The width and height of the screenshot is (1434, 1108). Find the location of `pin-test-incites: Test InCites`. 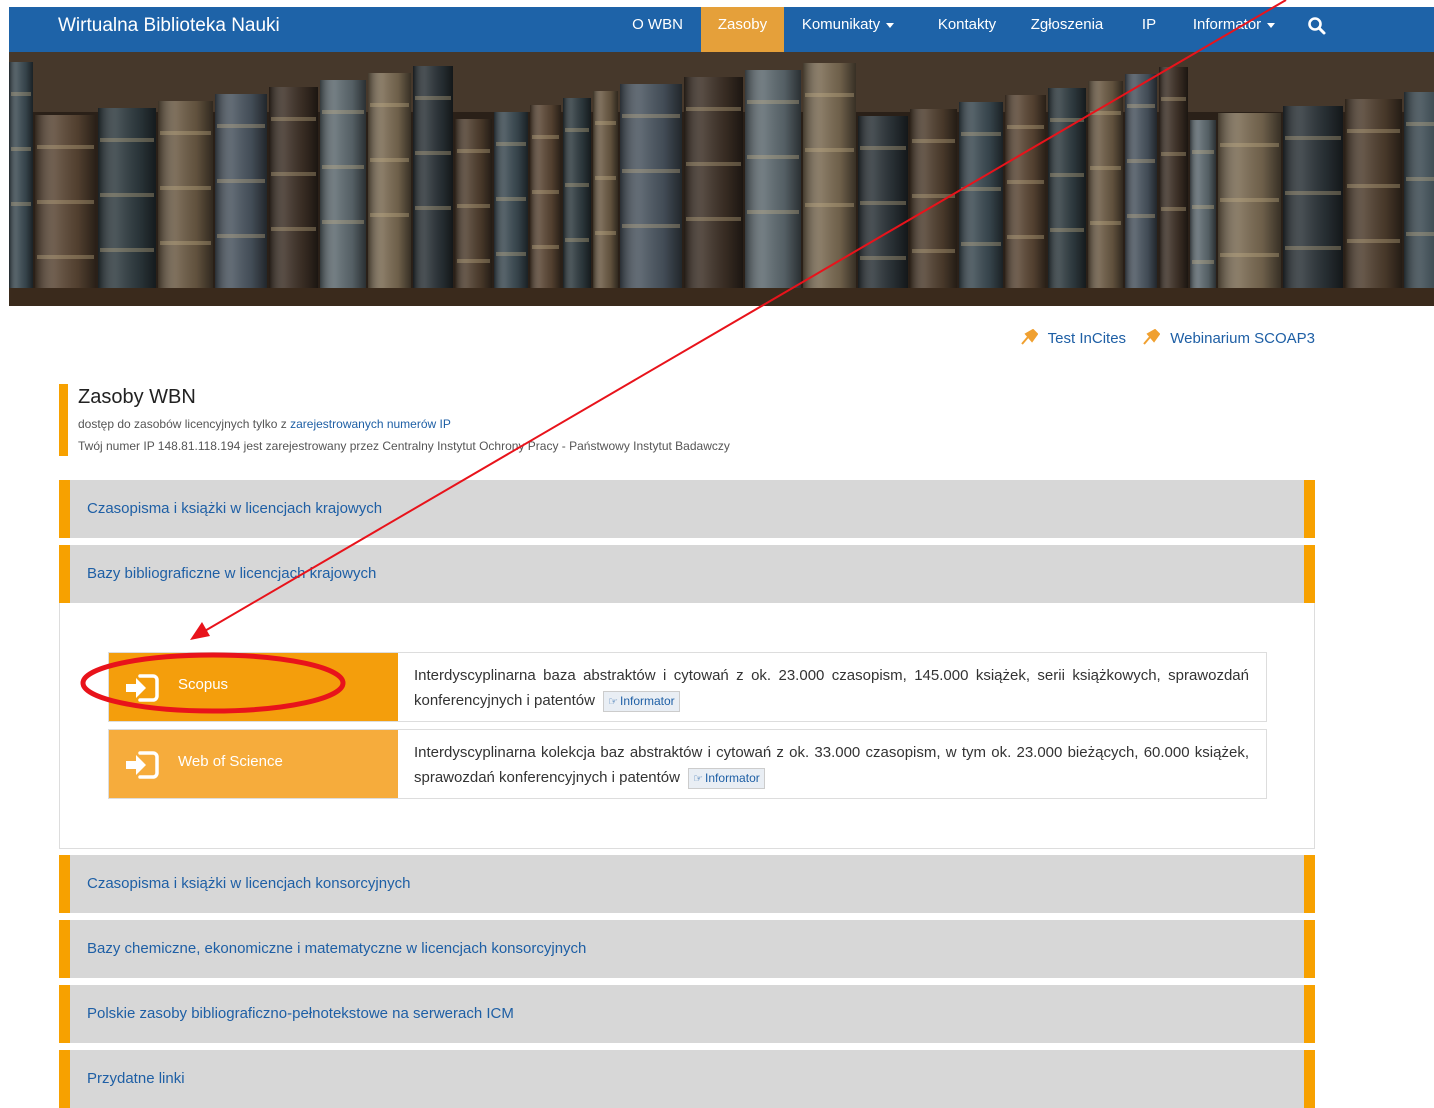

pin-test-incites: Test InCites is located at coordinates (1073, 337).